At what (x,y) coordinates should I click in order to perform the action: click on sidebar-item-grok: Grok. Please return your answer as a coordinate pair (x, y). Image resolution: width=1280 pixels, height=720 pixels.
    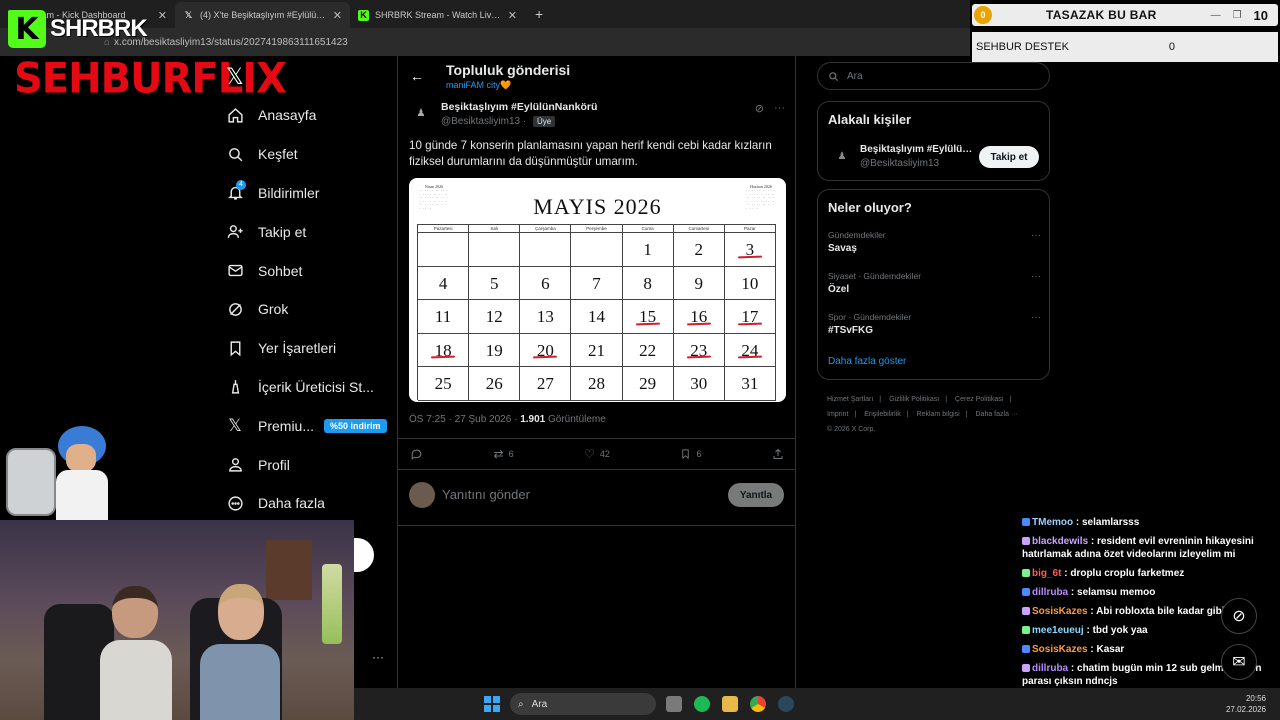
    Looking at the image, I should click on (311, 309).